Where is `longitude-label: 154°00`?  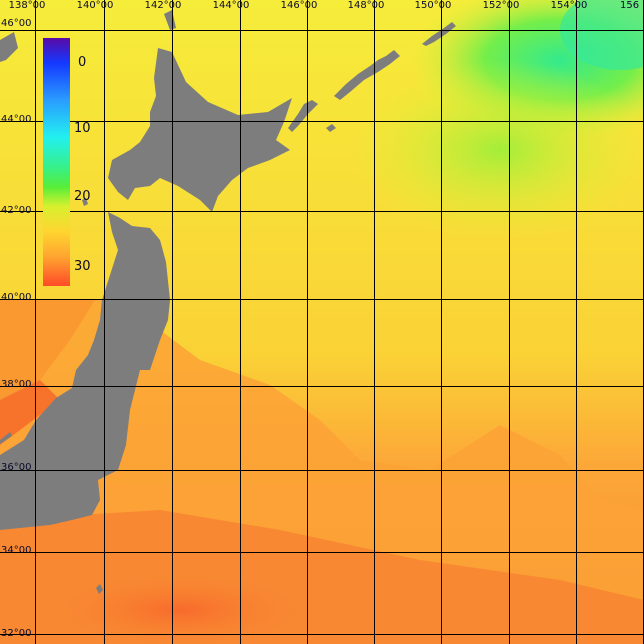
longitude-label: 154°00 is located at coordinates (569, 5).